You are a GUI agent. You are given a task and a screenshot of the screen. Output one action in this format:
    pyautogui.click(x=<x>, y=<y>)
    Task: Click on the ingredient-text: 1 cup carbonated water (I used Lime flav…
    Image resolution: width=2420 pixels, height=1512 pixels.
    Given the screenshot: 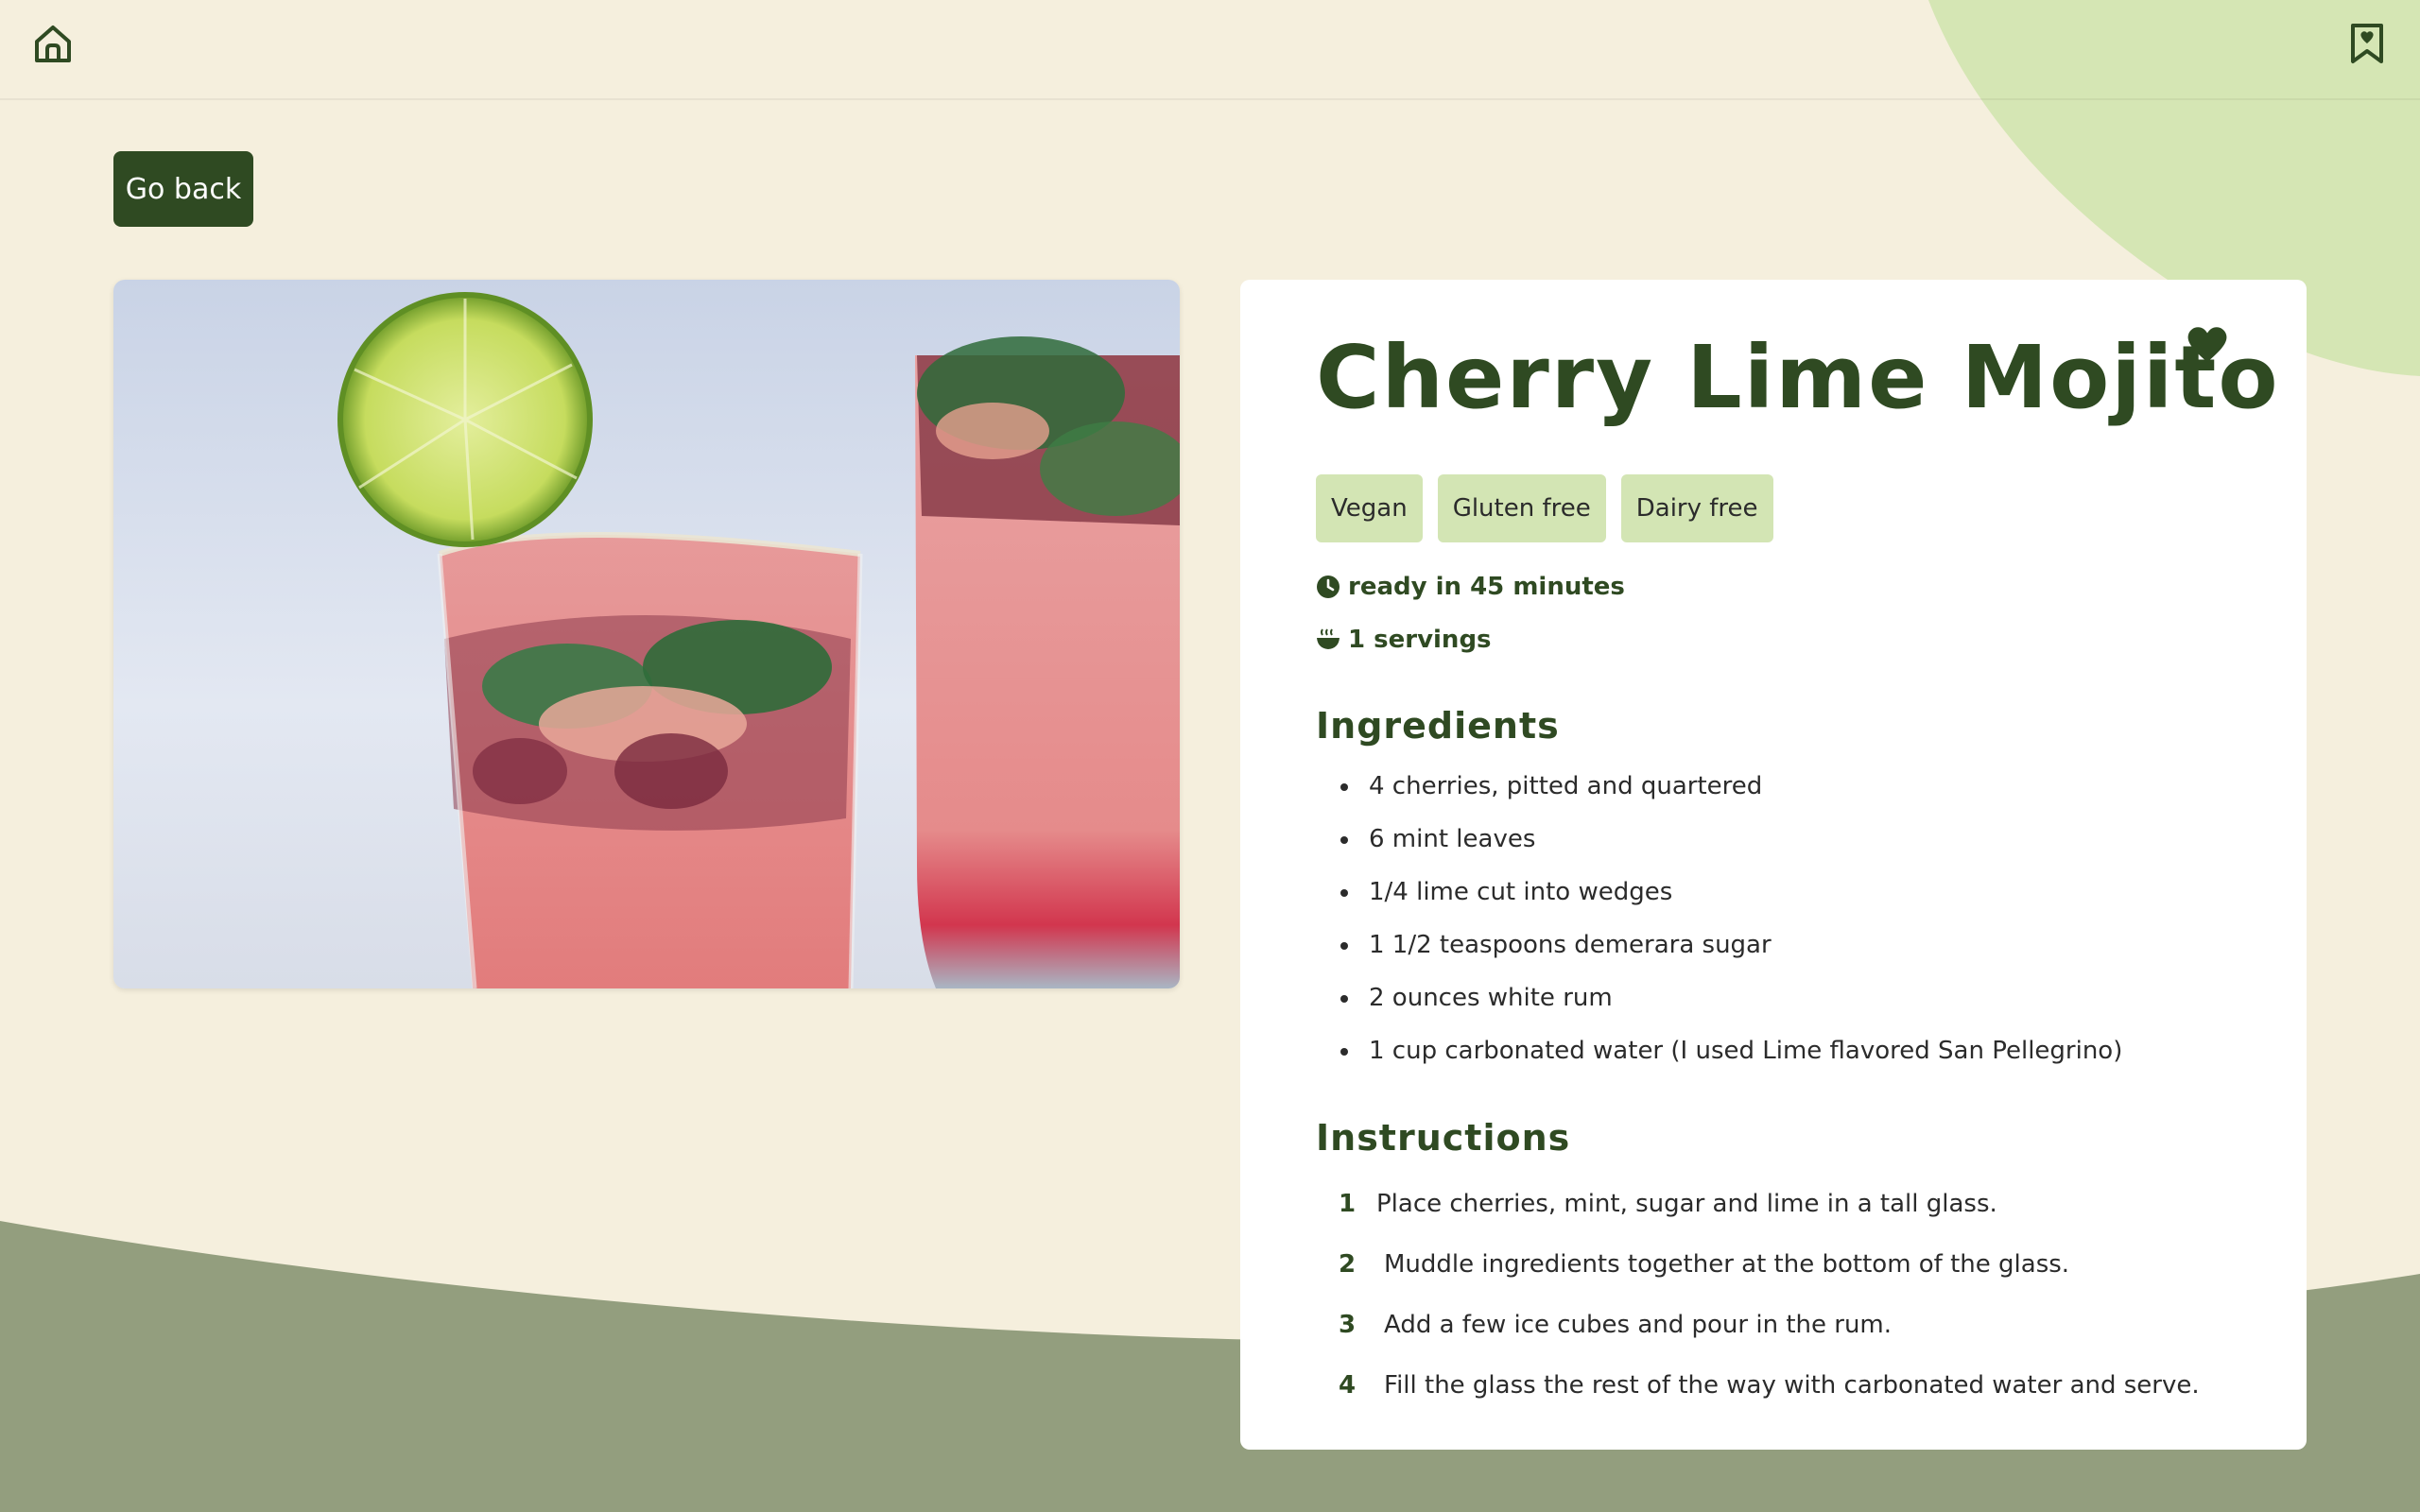 What is the action you would take?
    pyautogui.click(x=1746, y=1051)
    